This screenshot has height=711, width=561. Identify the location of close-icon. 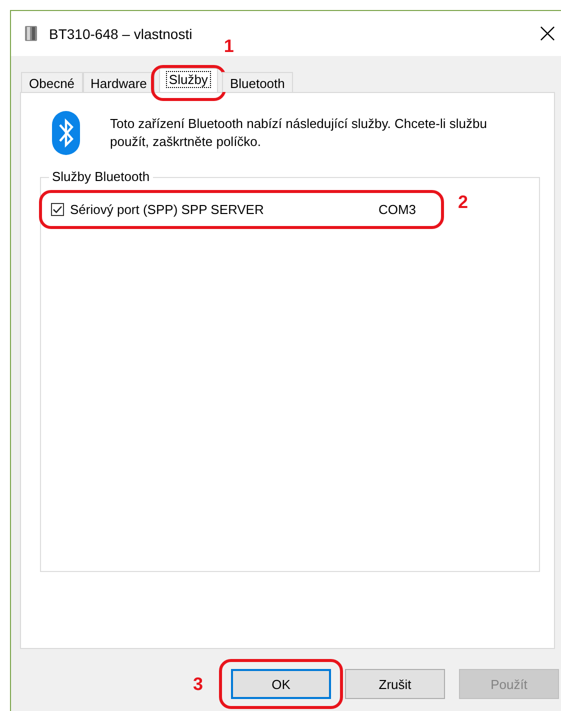
(547, 33).